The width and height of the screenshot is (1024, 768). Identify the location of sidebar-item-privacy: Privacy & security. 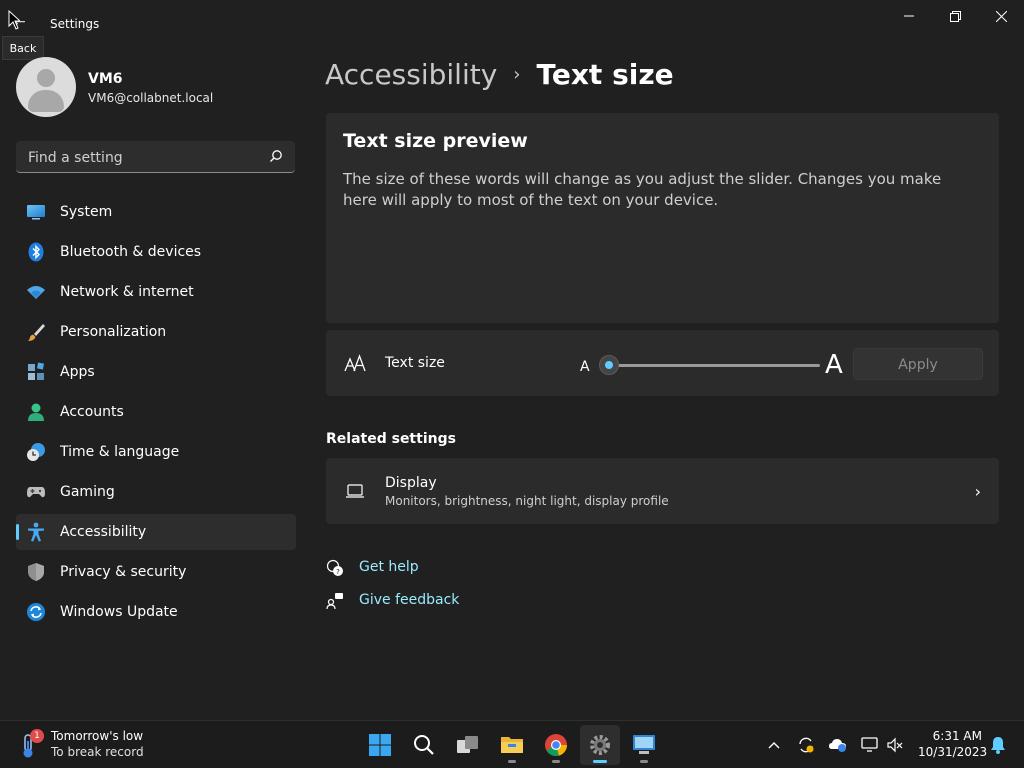
(156, 572).